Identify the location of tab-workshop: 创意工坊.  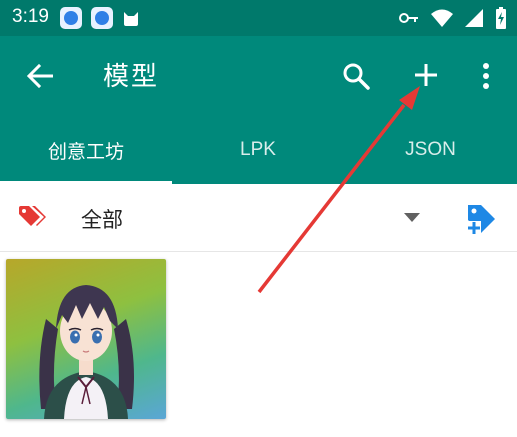
(86, 150).